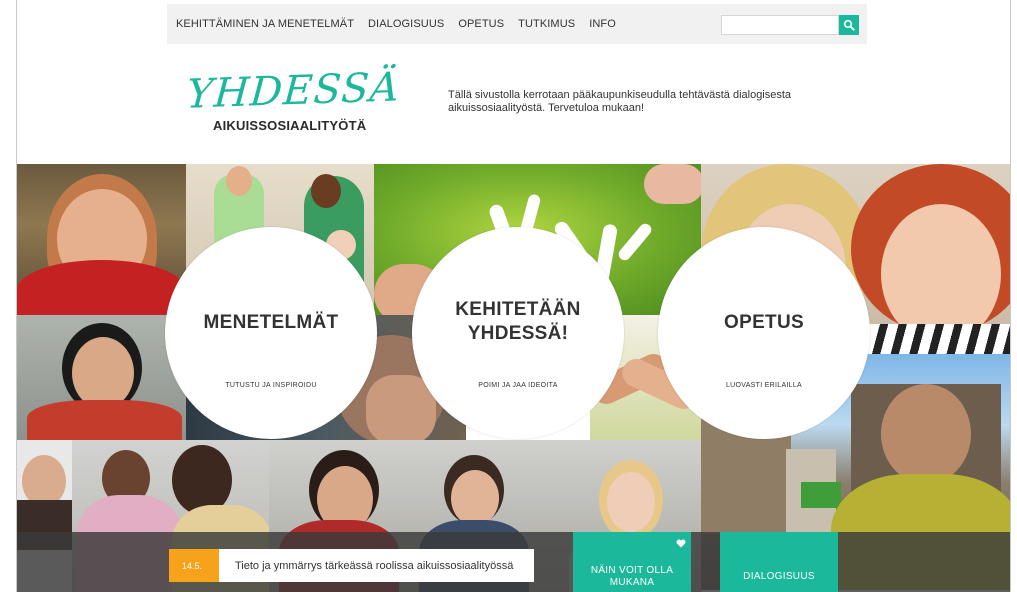 The height and width of the screenshot is (592, 1017). I want to click on search-icon, so click(849, 25).